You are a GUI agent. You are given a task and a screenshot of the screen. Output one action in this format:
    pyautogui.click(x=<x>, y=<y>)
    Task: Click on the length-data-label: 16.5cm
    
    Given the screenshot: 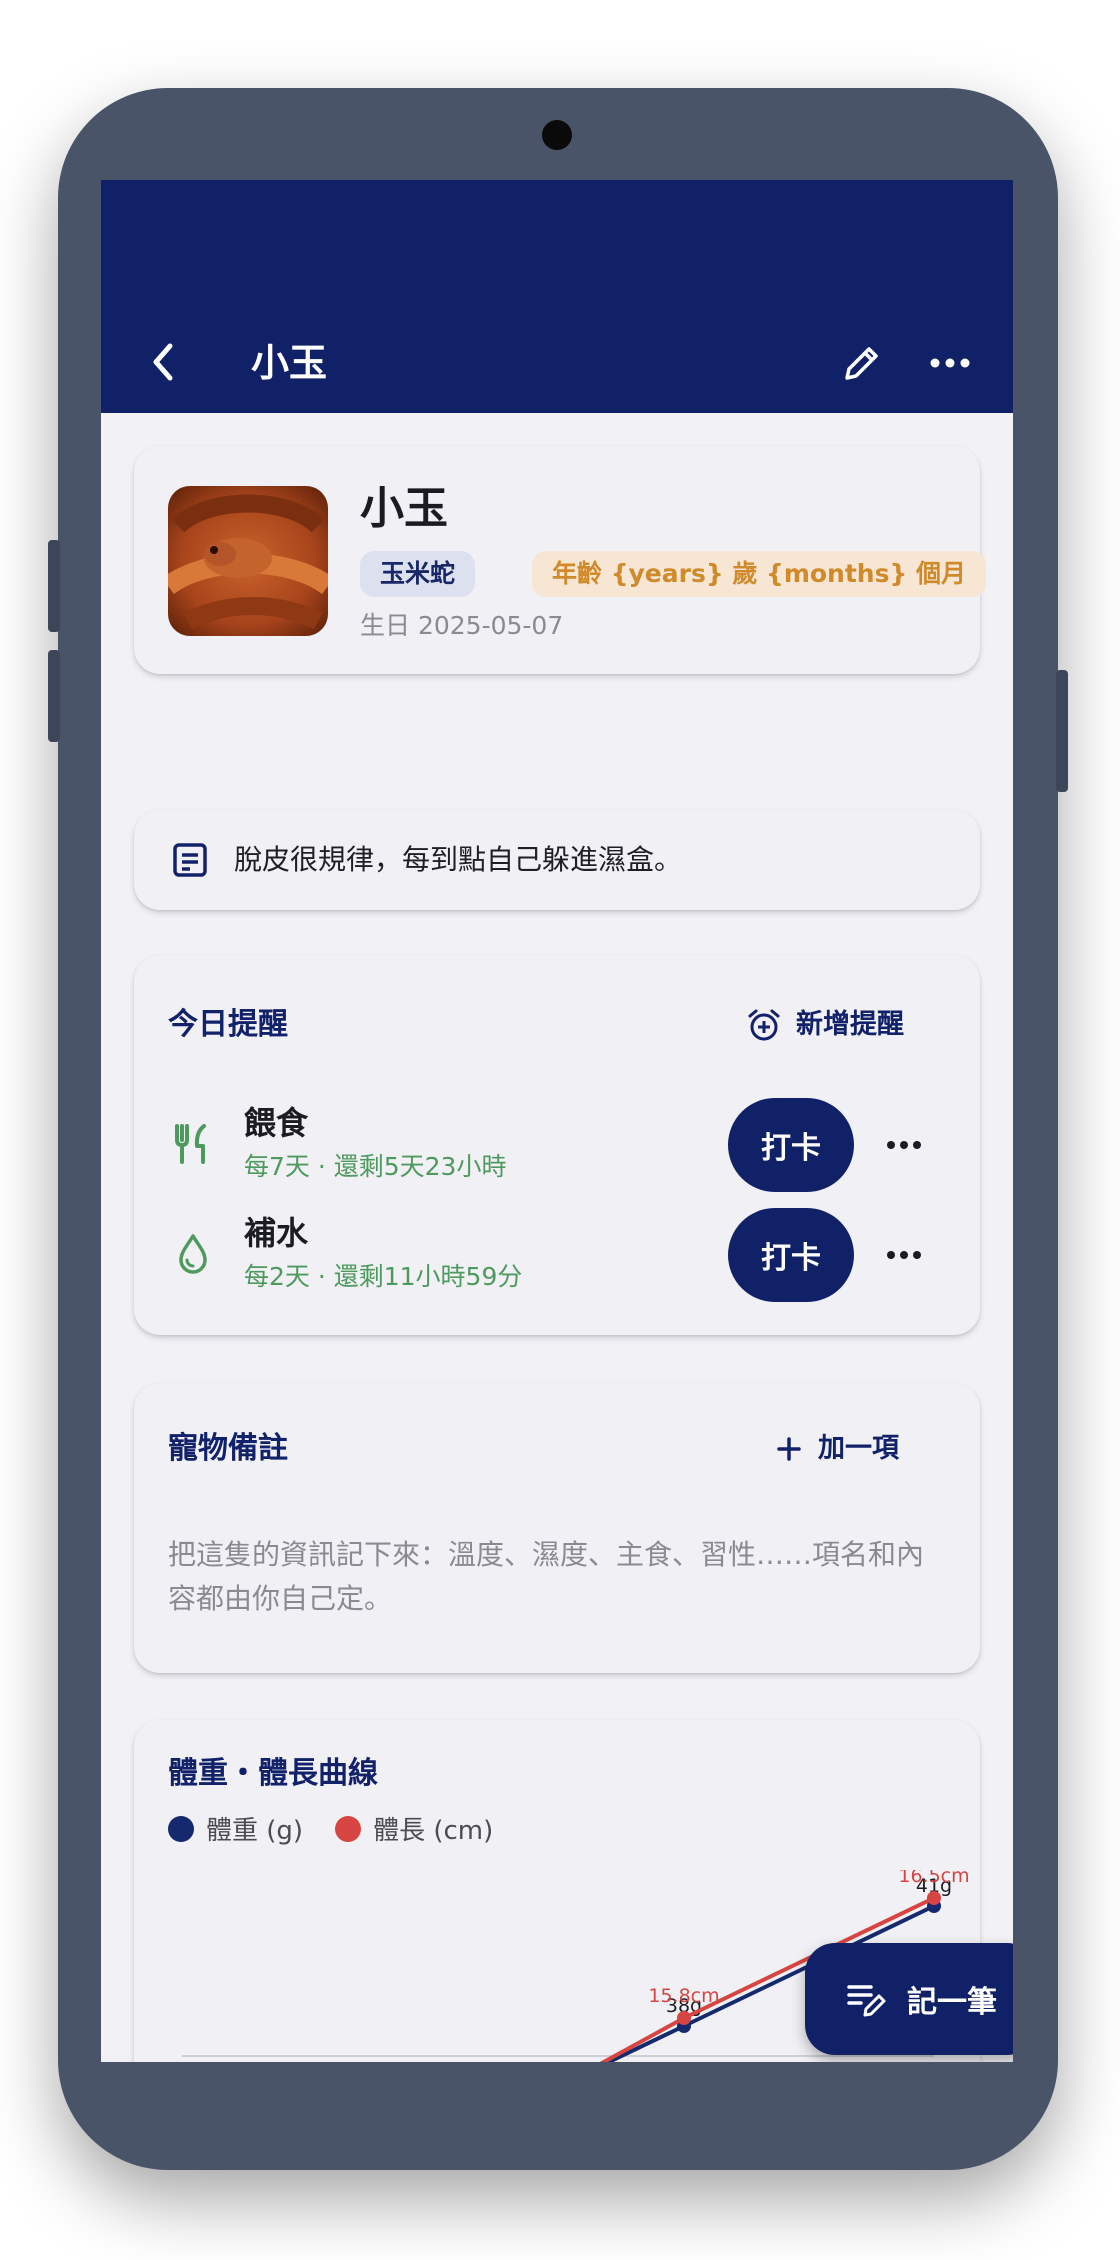 What is the action you would take?
    pyautogui.click(x=933, y=1878)
    